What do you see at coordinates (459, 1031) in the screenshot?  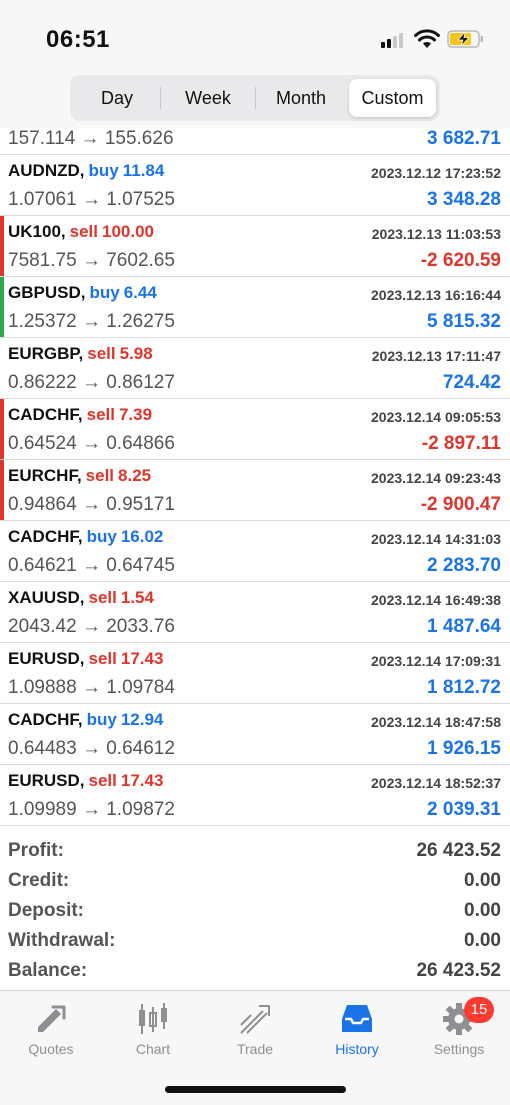 I see `tab-settings: 15 Settings` at bounding box center [459, 1031].